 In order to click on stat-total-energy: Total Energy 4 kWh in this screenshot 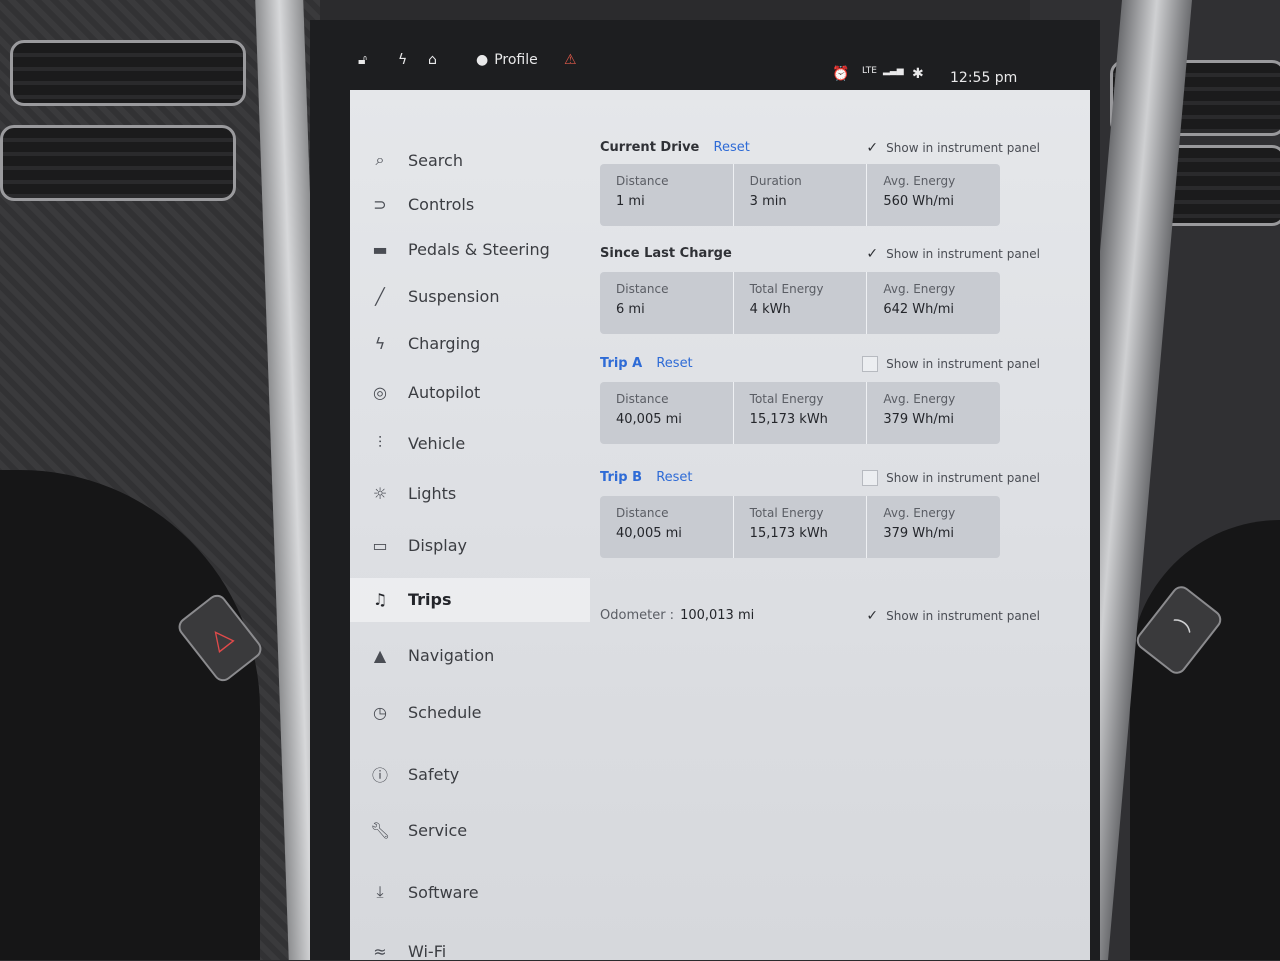, I will do `click(801, 303)`.